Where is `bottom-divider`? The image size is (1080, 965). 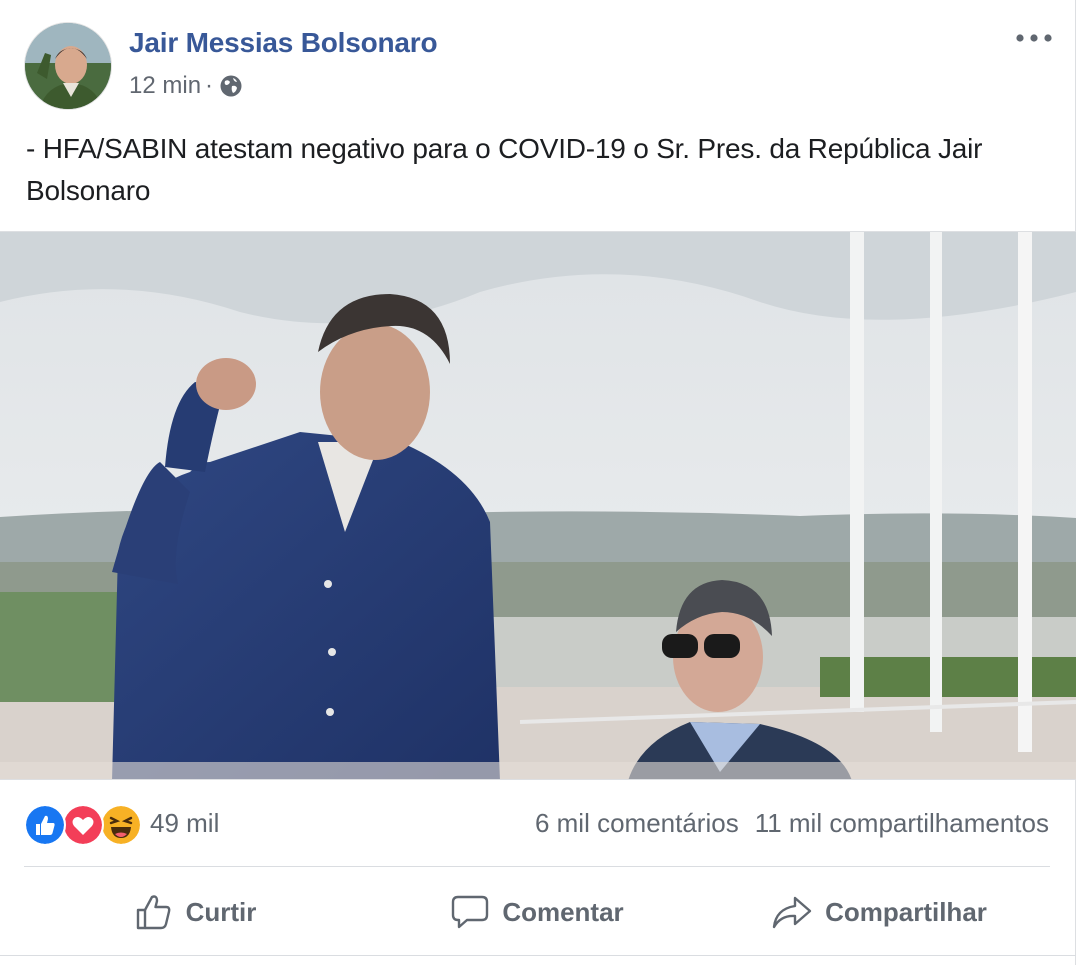
bottom-divider is located at coordinates (538, 955).